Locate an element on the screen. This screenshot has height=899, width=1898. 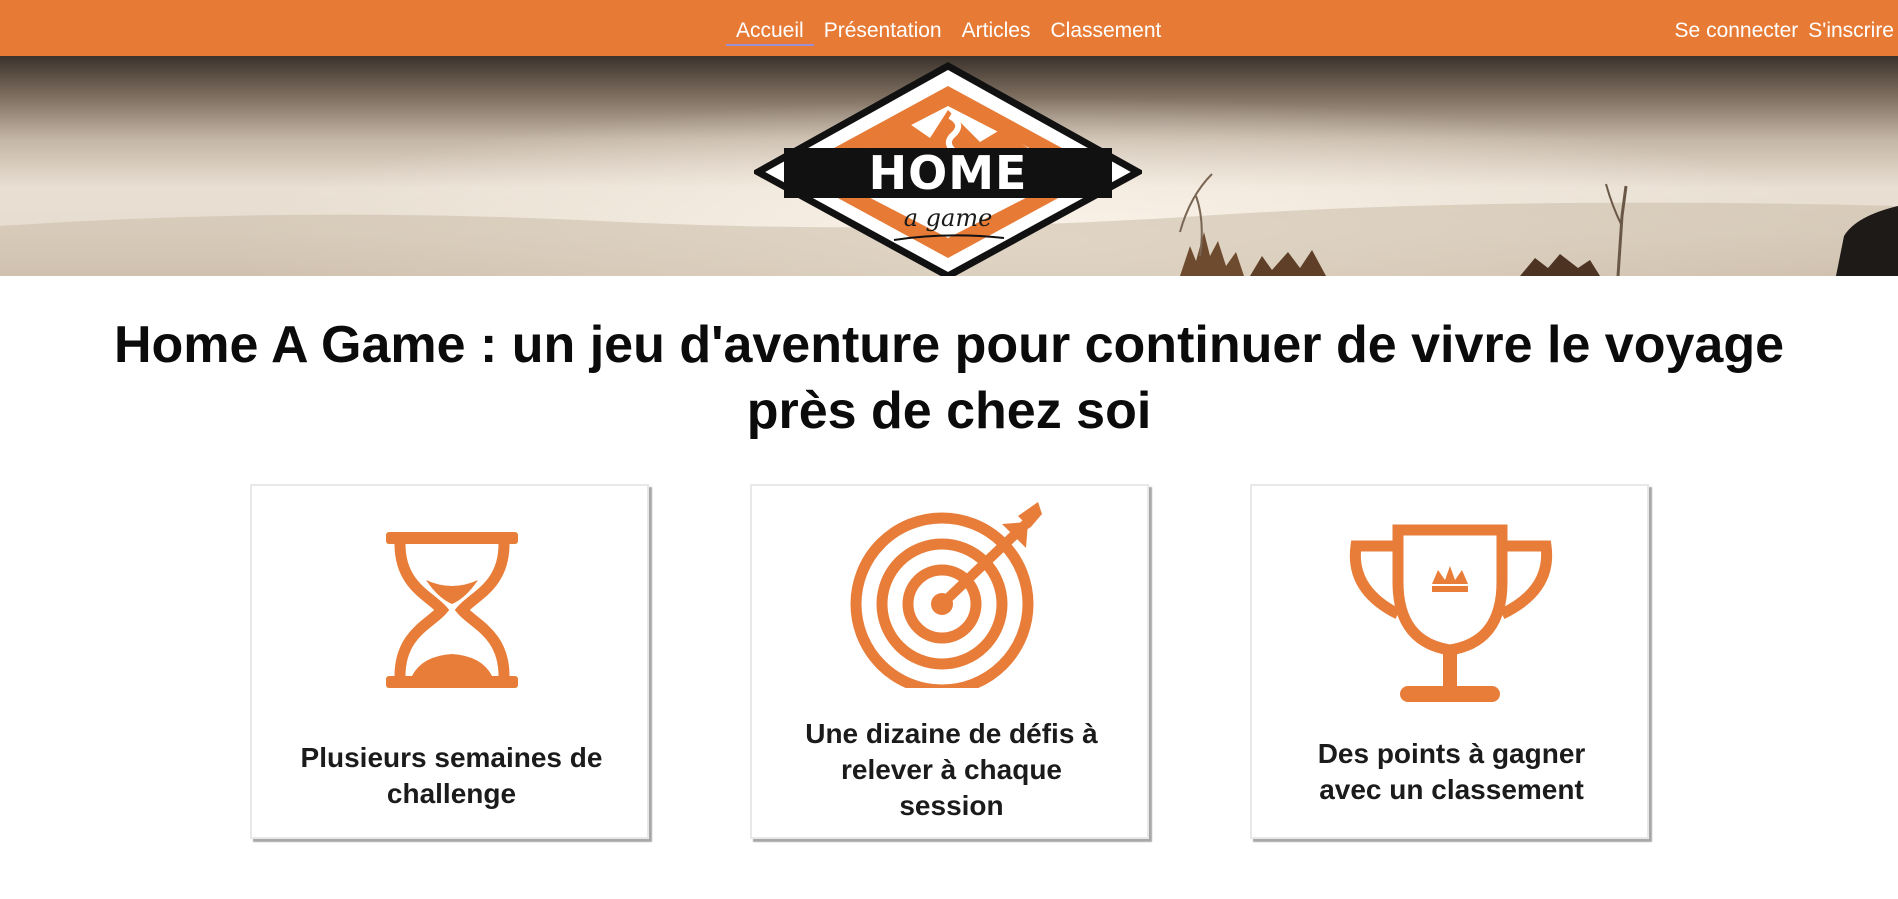
feature-points-line-2: avec un classement is located at coordinates (1451, 789).